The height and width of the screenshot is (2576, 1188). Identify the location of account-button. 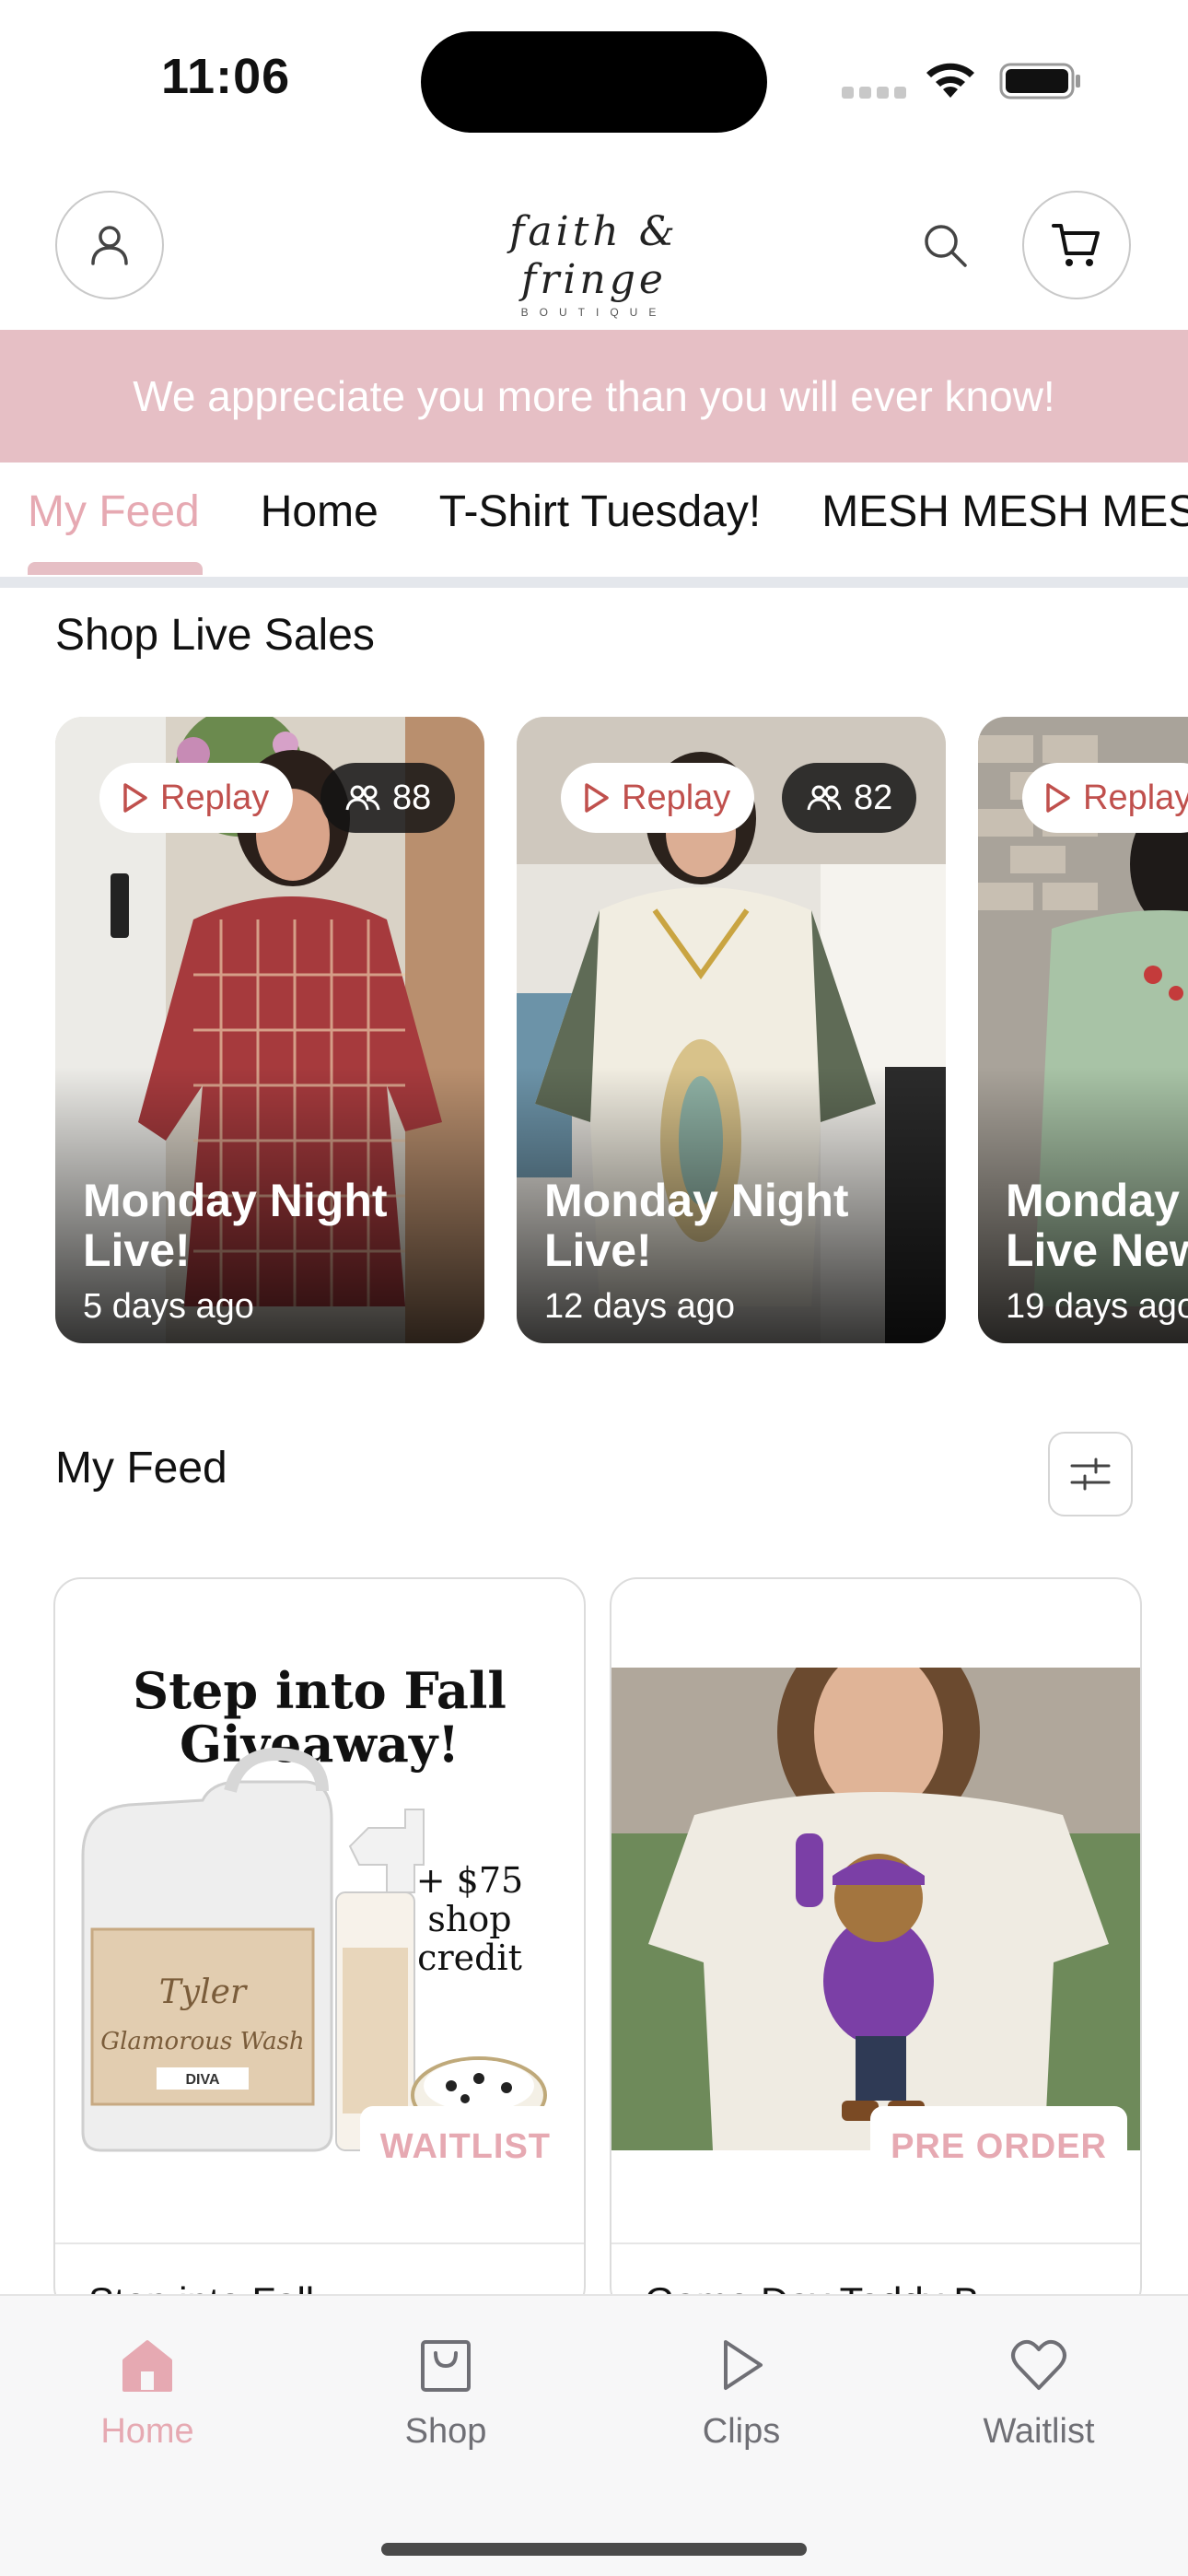
(109, 245).